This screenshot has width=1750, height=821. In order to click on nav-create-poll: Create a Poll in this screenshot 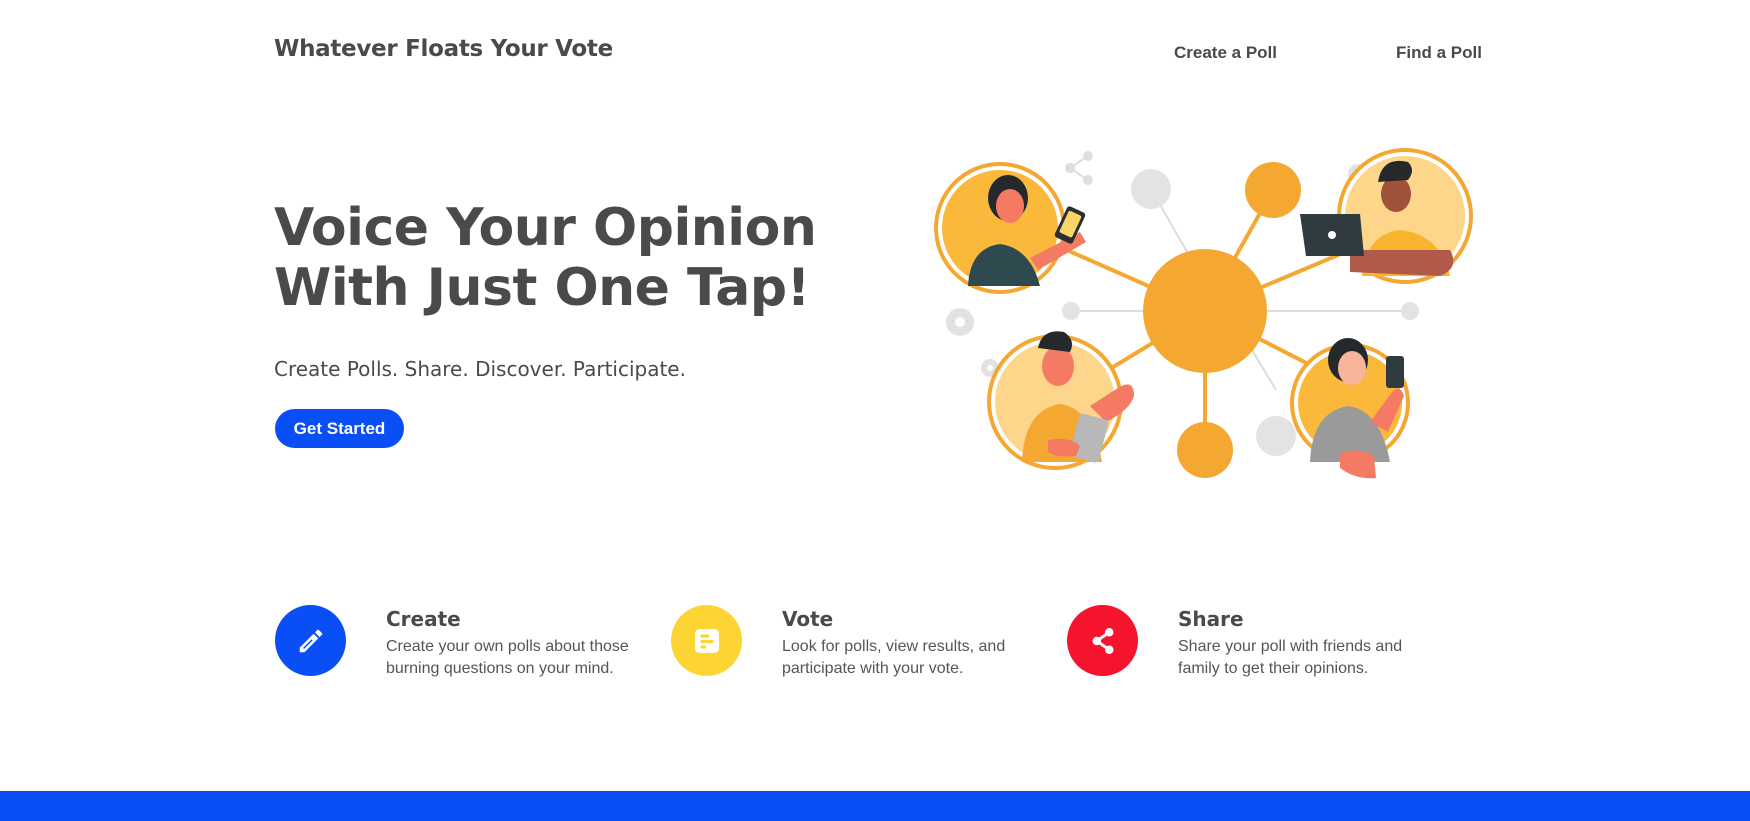, I will do `click(1225, 53)`.